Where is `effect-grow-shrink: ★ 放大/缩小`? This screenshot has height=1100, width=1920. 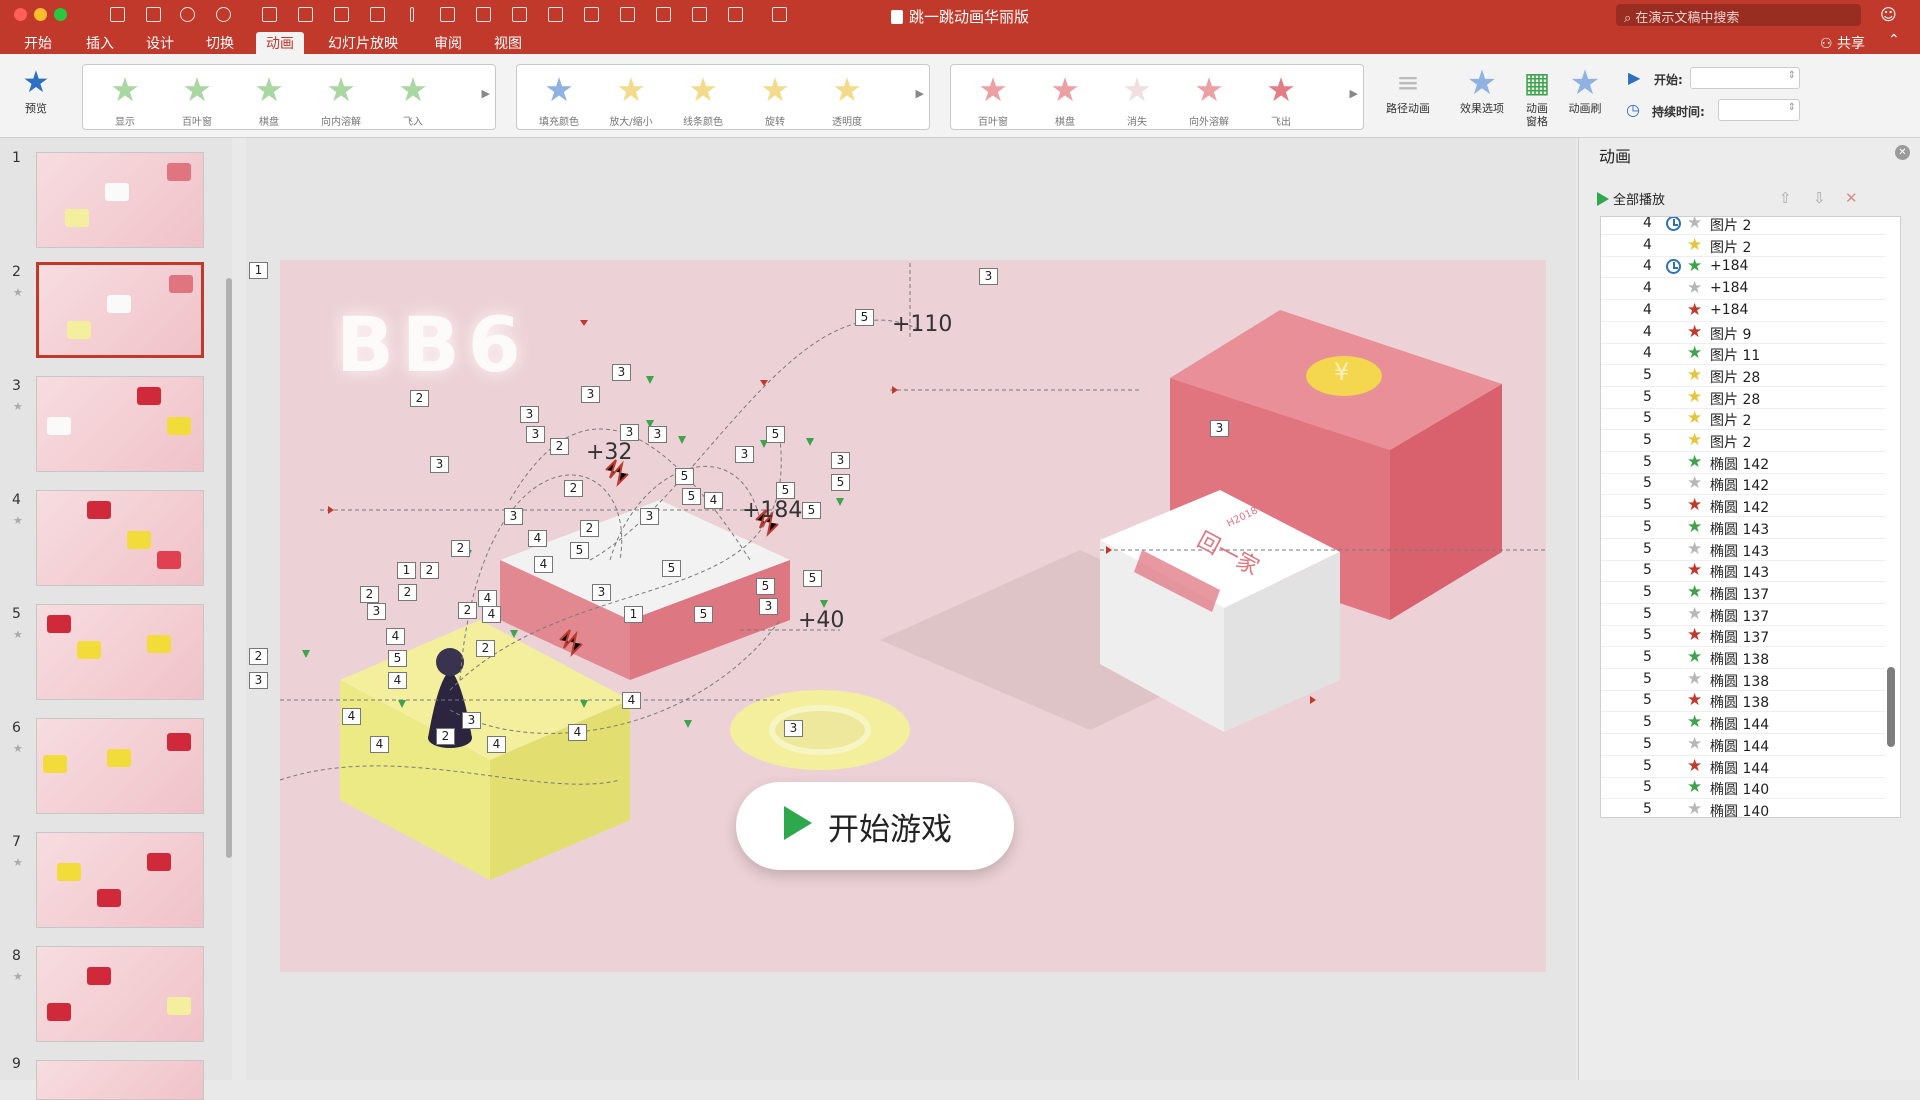
effect-grow-shrink: ★ 放大/缩小 is located at coordinates (631, 100).